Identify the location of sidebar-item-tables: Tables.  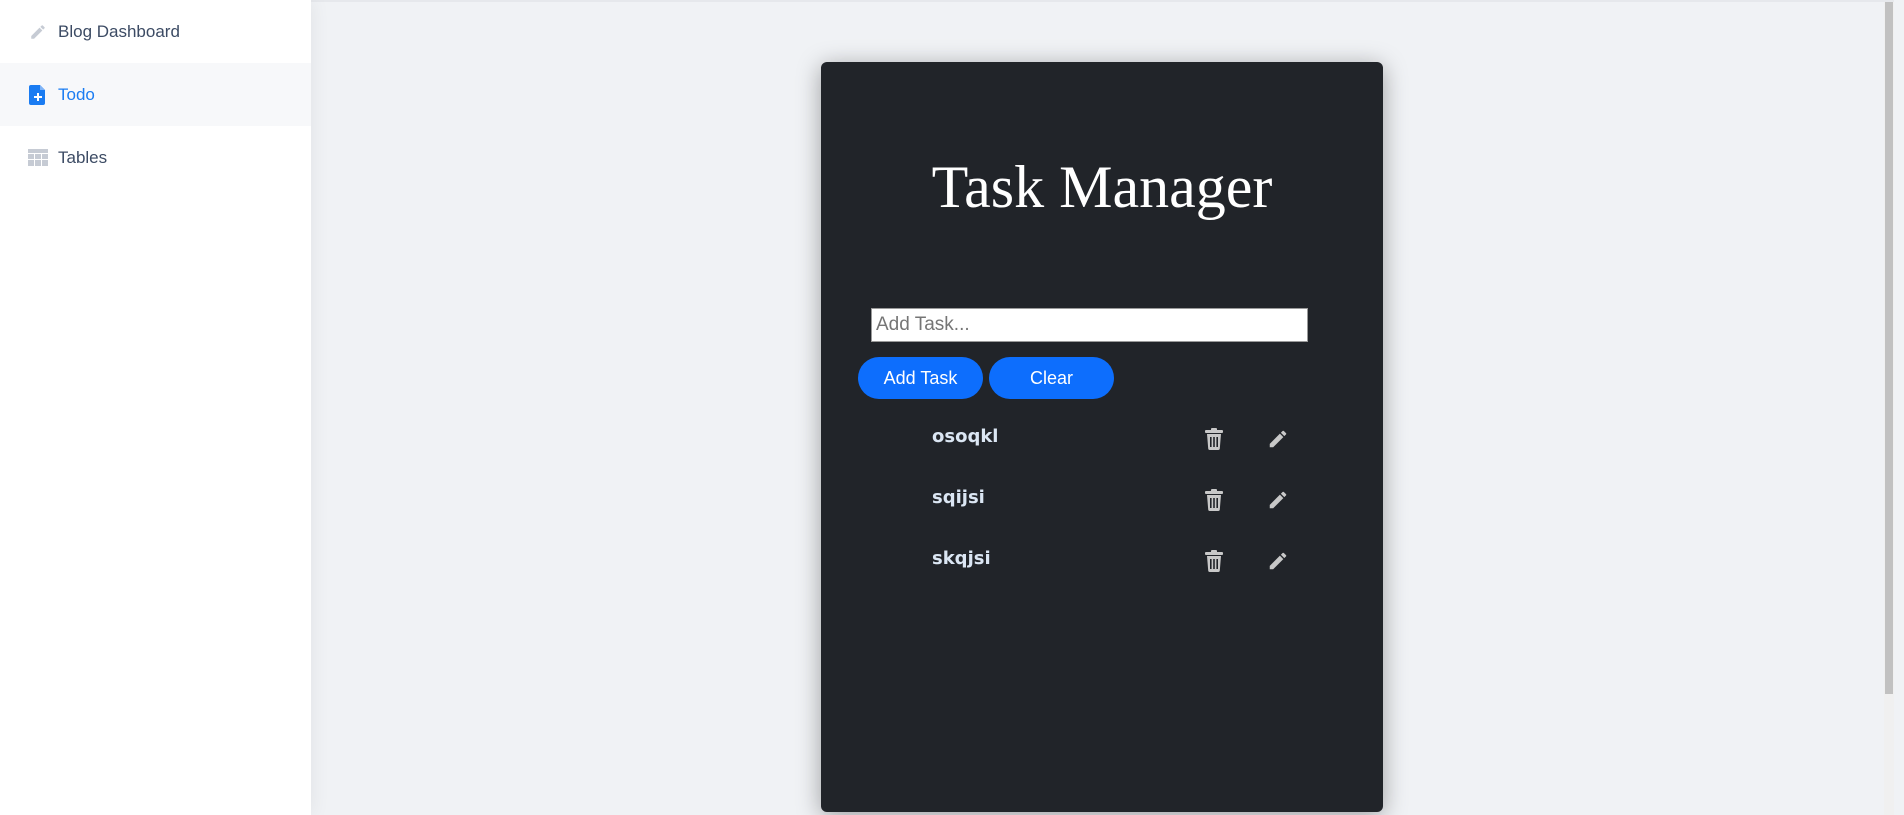
(155, 157).